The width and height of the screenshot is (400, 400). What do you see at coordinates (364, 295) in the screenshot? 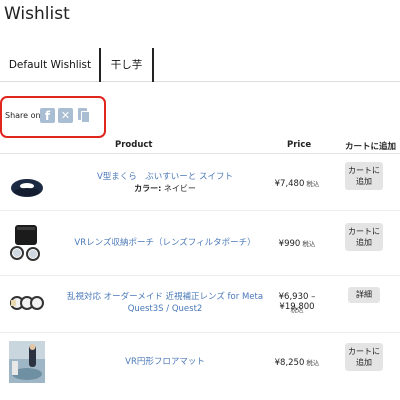
I see `details-button: 詳細` at bounding box center [364, 295].